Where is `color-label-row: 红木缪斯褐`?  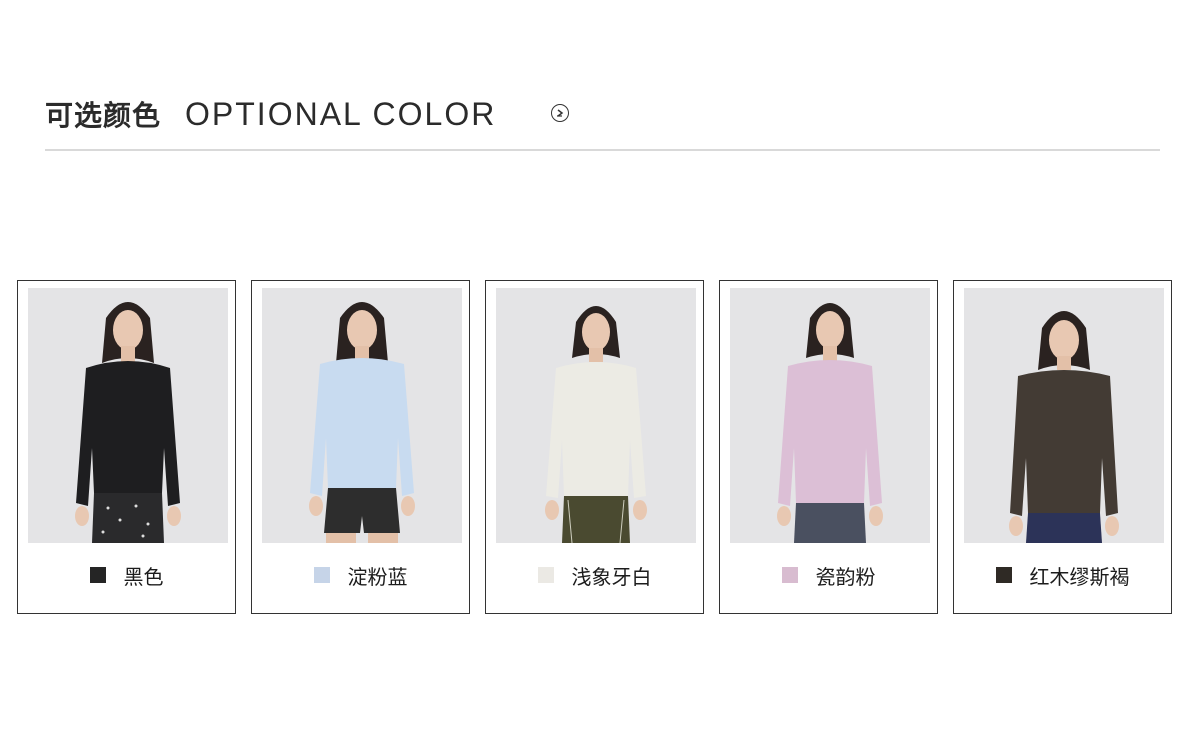
color-label-row: 红木缪斯褐 is located at coordinates (1062, 576).